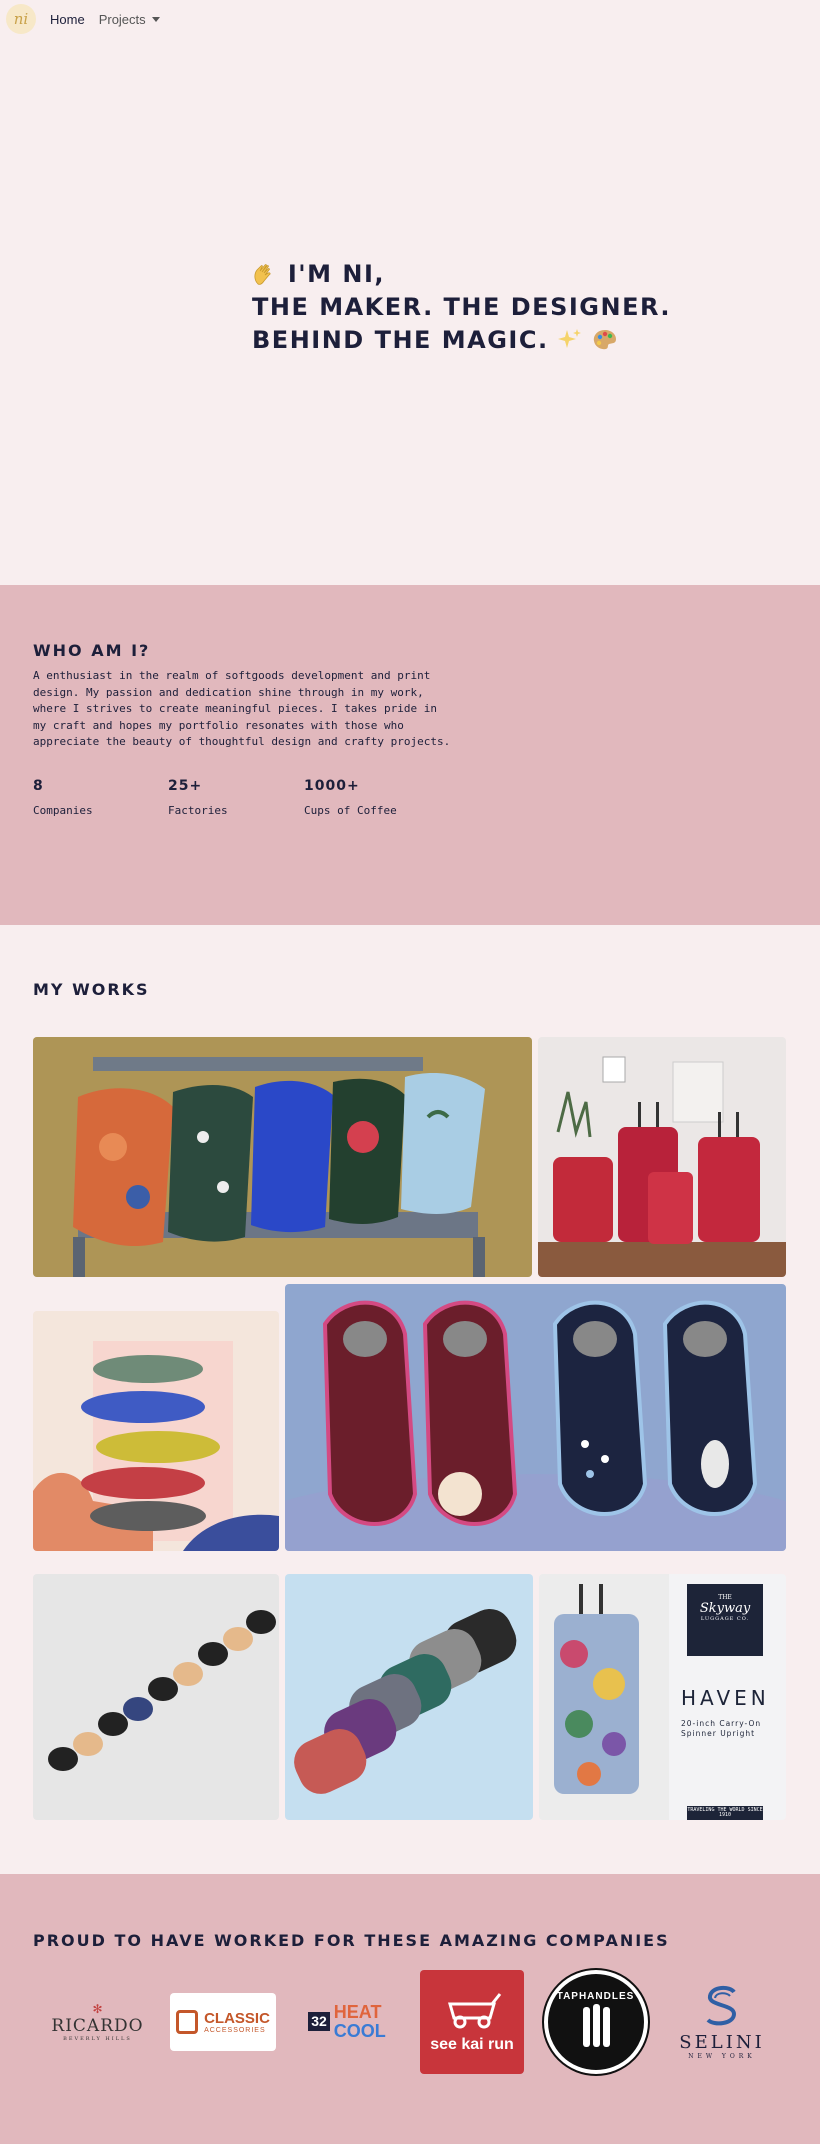  Describe the element at coordinates (410, 19) in the screenshot. I see `navbar: ni Home Projects` at that location.